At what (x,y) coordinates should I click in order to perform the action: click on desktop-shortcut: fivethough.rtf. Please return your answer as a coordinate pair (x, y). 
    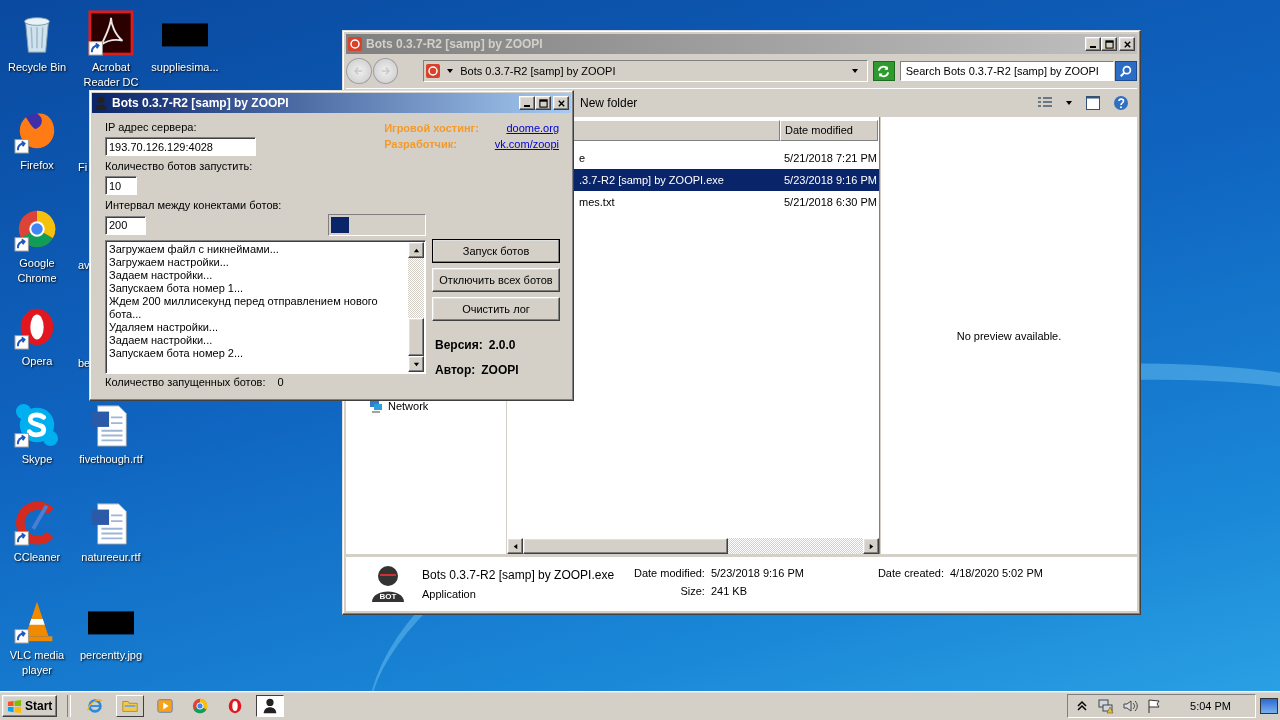
    Looking at the image, I should click on (111, 434).